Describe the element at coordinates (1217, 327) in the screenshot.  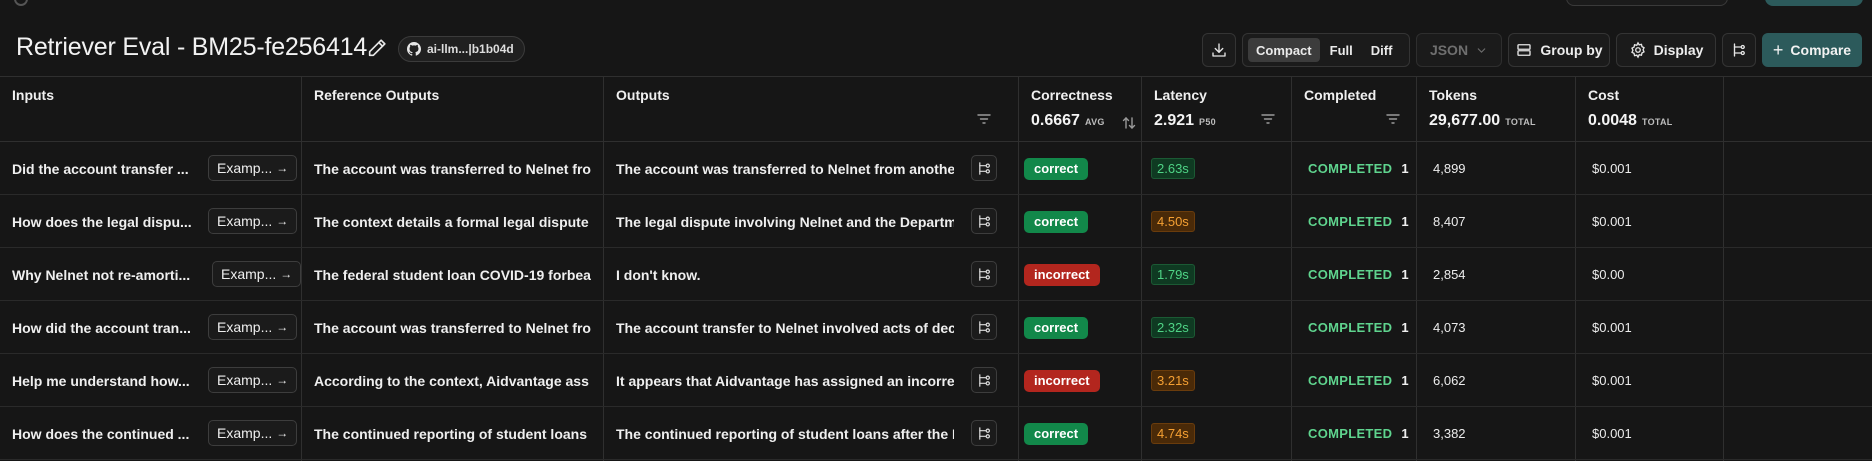
I see `latency-cell: 2.32s` at that location.